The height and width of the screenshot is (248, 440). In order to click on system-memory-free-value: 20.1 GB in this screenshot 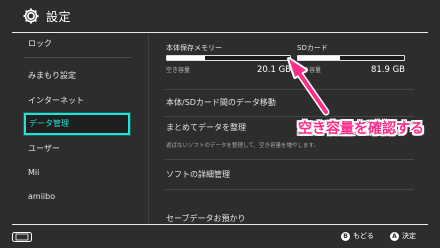, I will do `click(273, 70)`.